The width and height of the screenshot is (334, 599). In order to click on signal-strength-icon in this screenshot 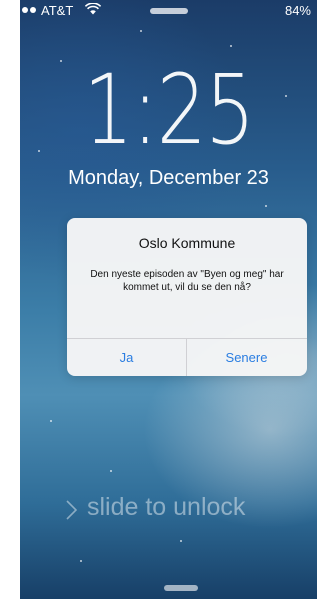, I will do `click(28, 10)`.